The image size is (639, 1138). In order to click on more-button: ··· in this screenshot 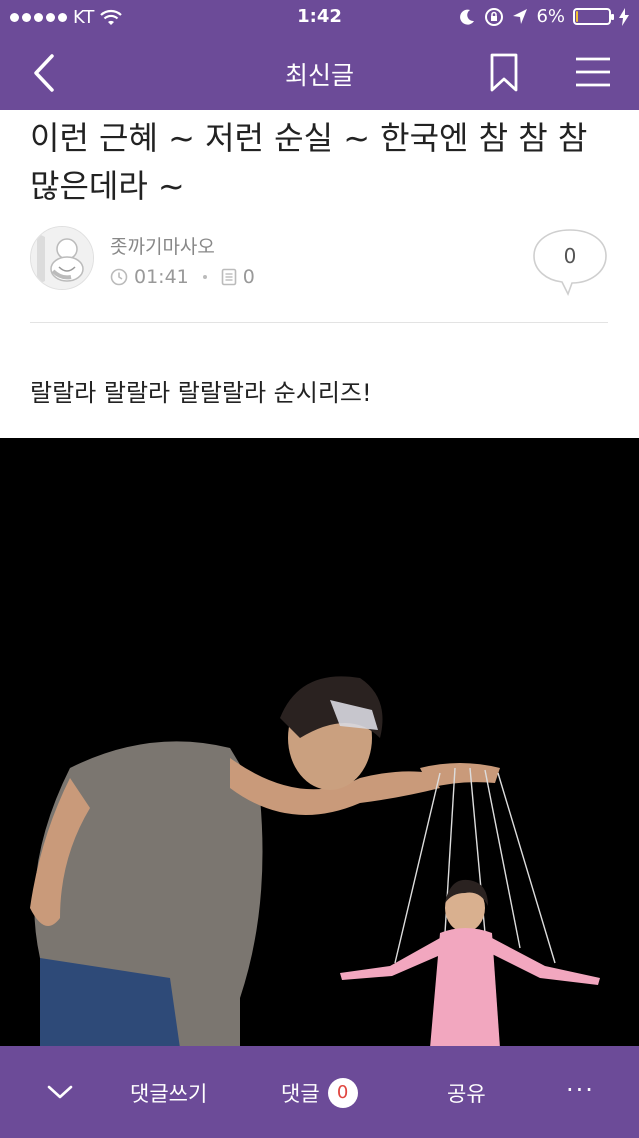, I will do `click(580, 1090)`.